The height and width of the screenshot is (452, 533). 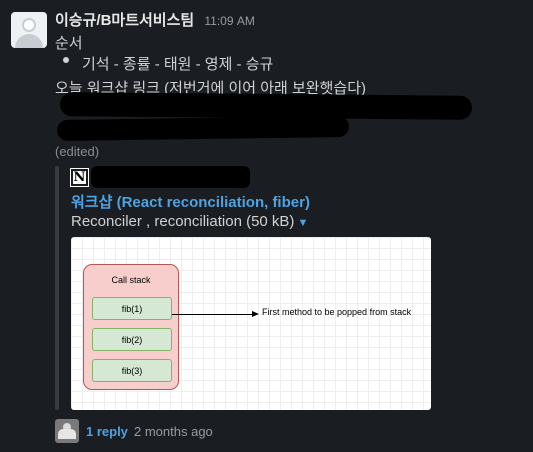 I want to click on last-reply-time: 2 months ago, so click(x=173, y=431).